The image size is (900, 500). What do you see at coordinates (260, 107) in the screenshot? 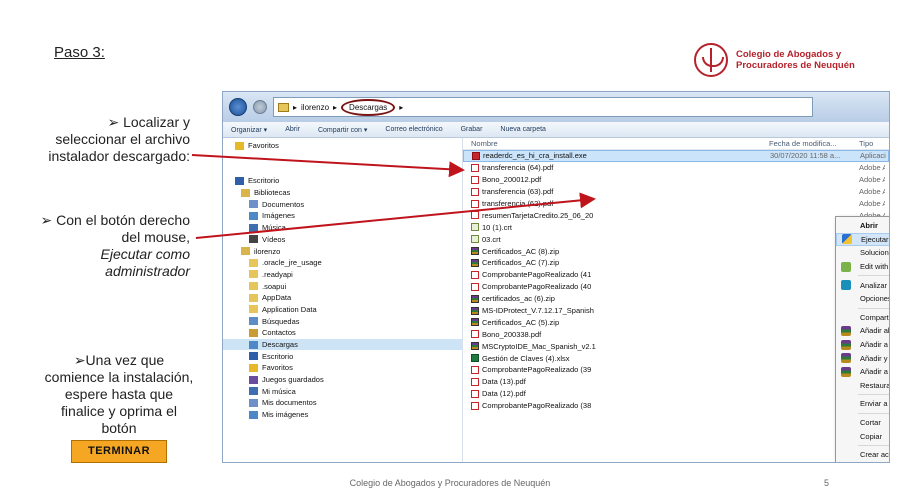
I see `forward-button` at bounding box center [260, 107].